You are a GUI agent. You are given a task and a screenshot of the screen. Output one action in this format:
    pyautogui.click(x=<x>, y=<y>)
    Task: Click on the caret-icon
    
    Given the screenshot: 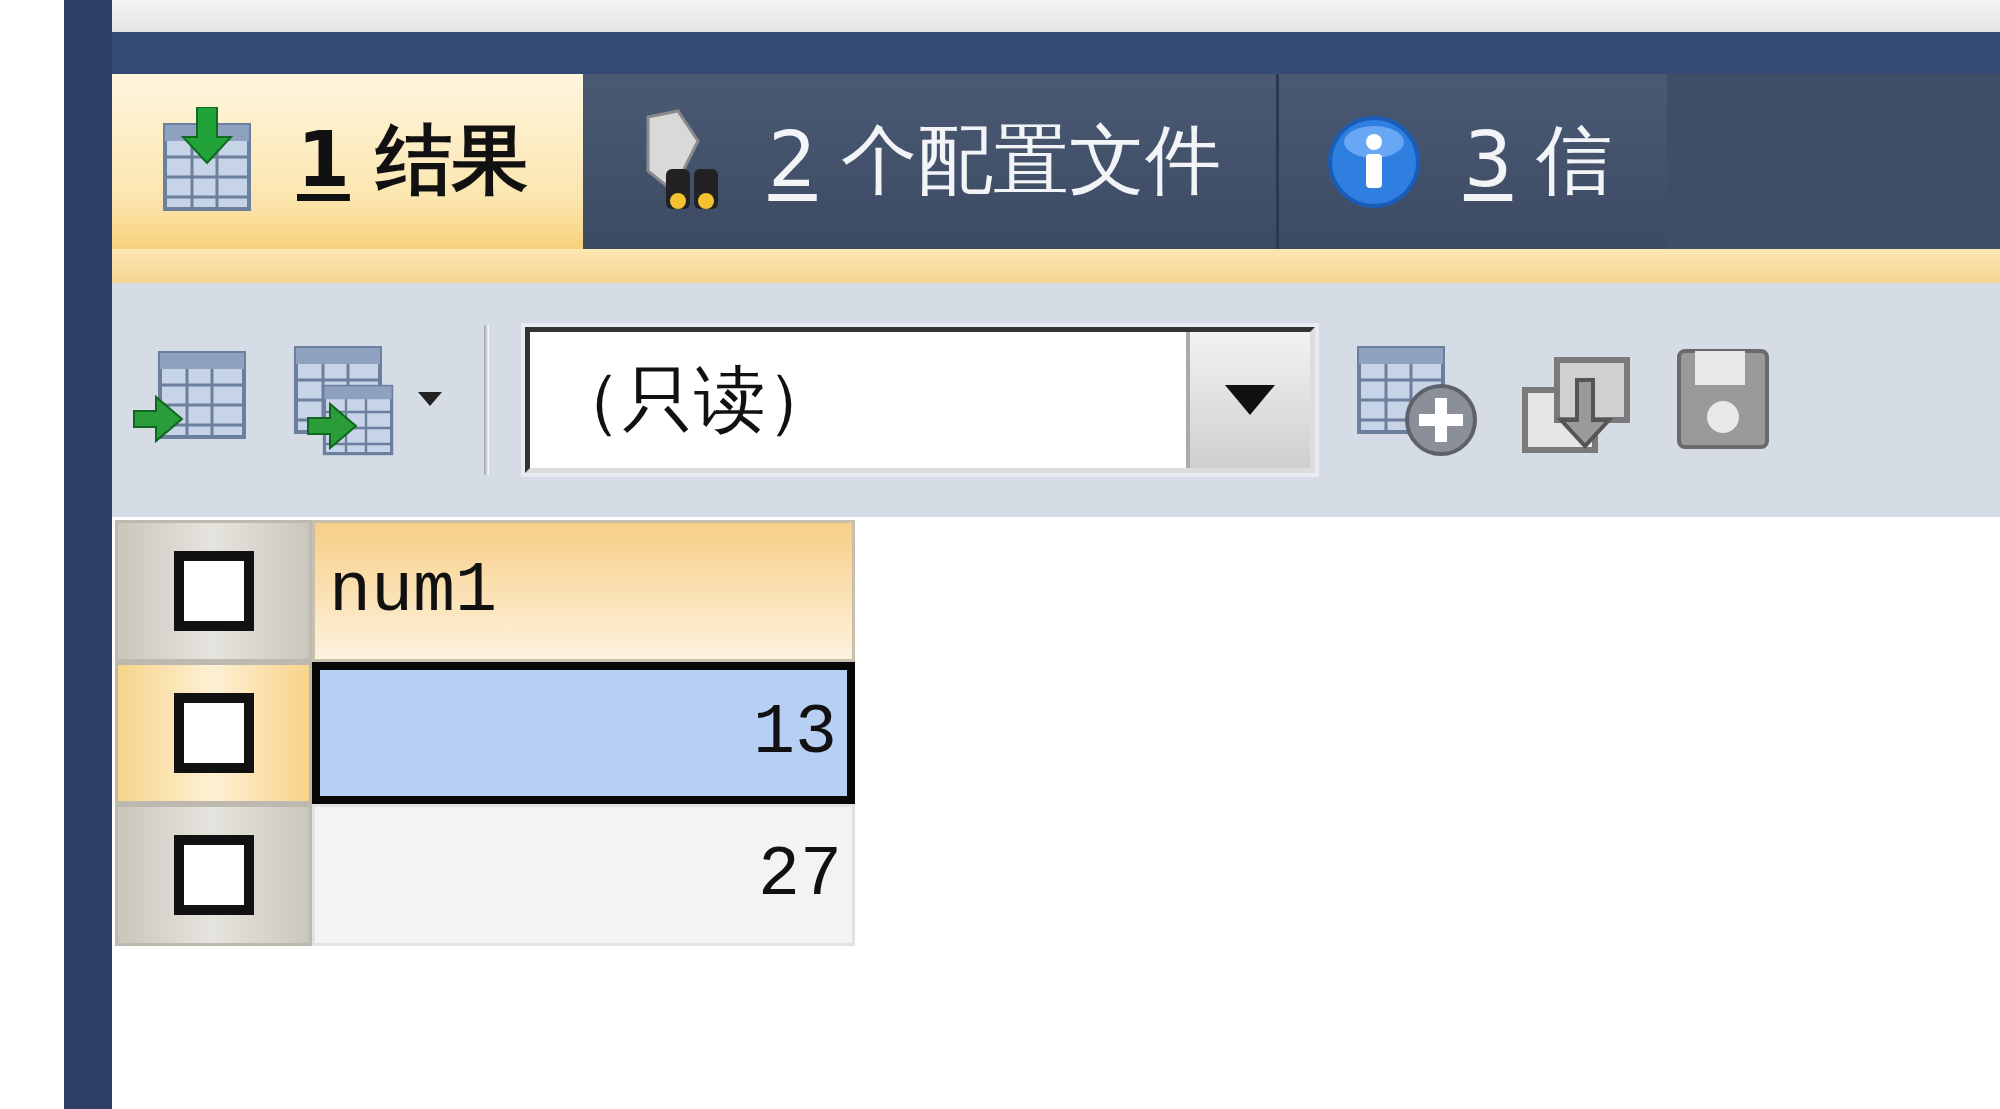 What is the action you would take?
    pyautogui.click(x=1250, y=400)
    